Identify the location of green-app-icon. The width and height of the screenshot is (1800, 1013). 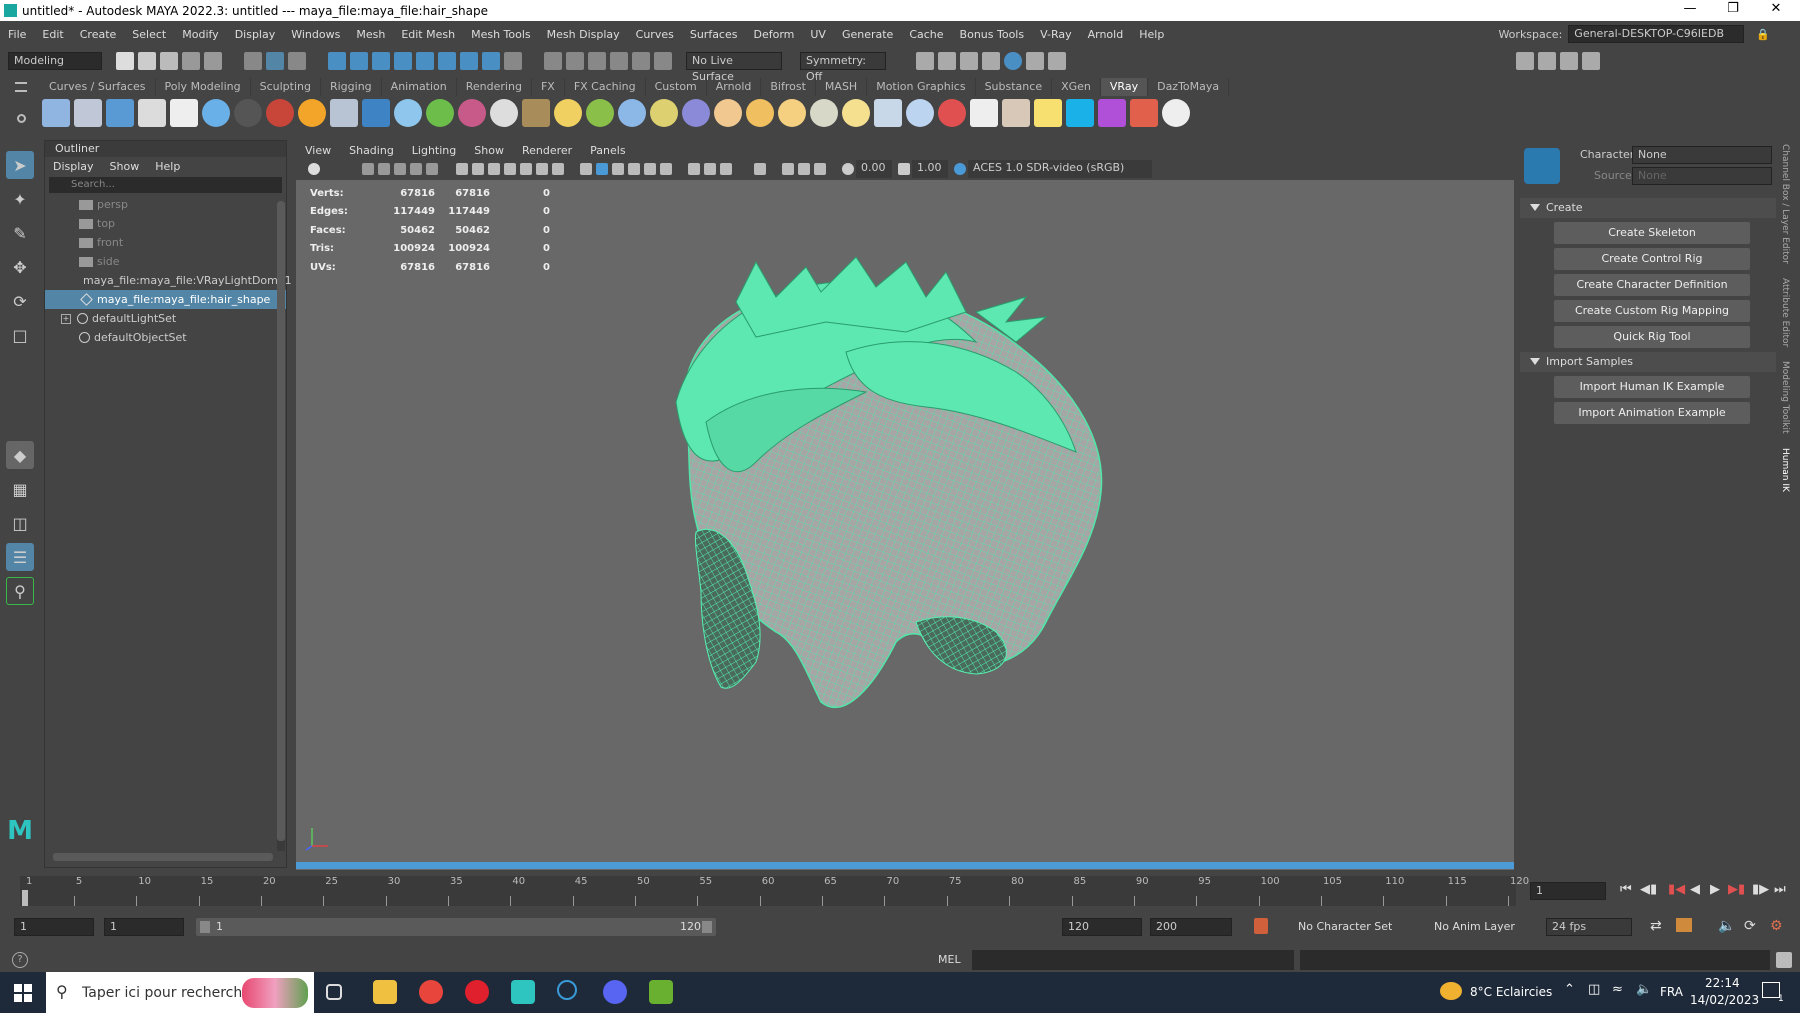
(661, 992).